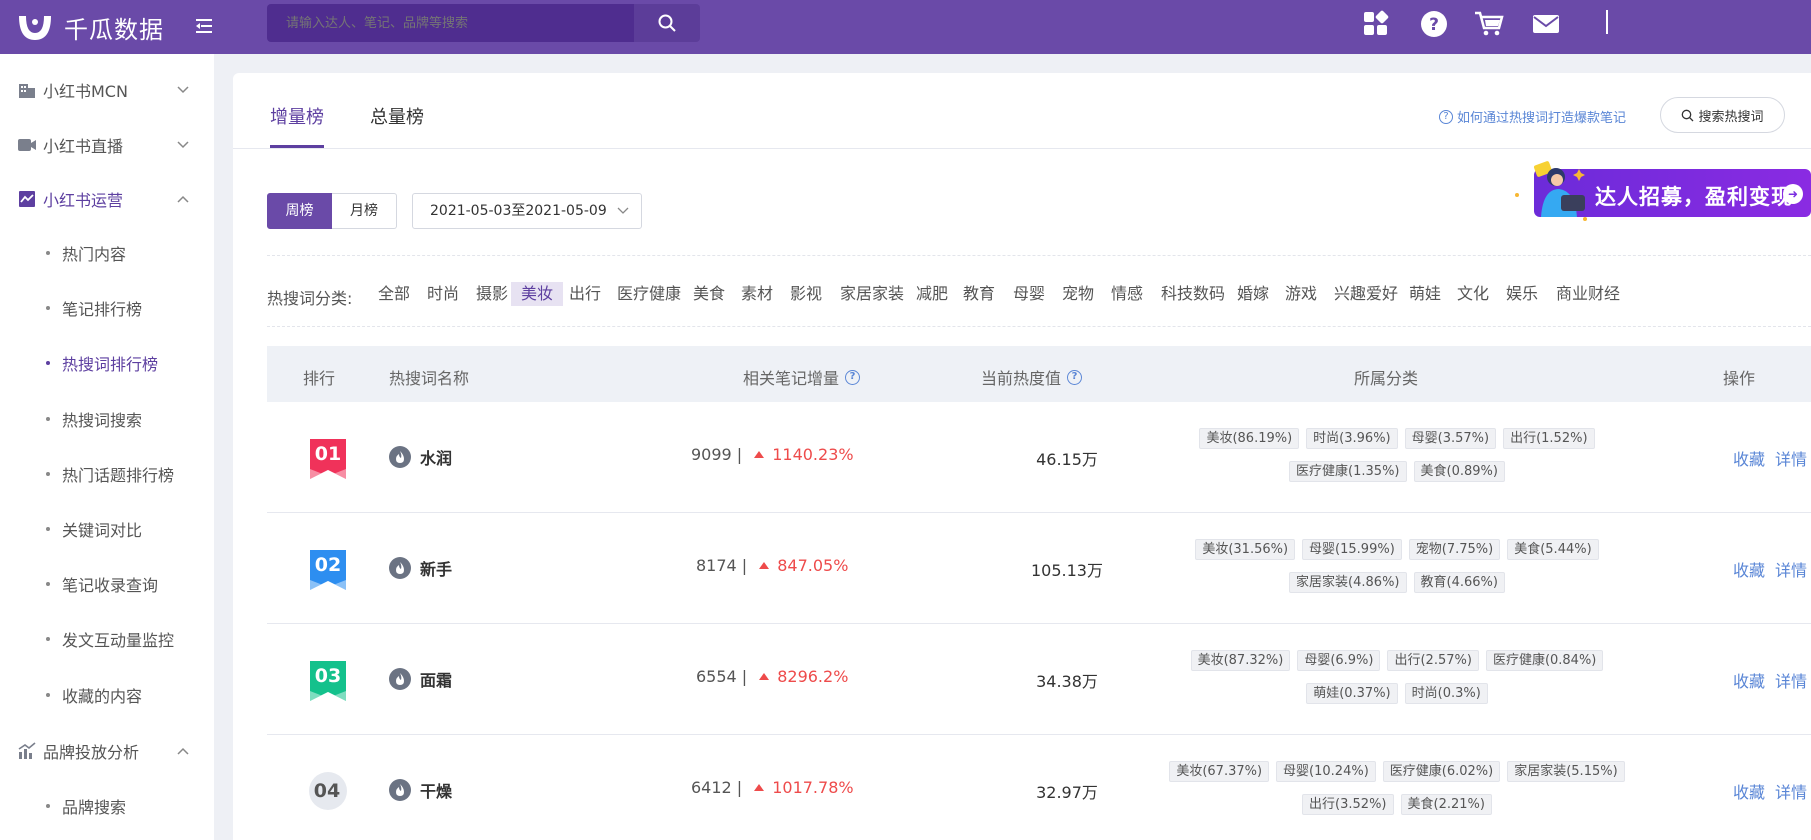 The image size is (1811, 840). Describe the element at coordinates (183, 751) in the screenshot. I see `chevron-up-icon` at that location.